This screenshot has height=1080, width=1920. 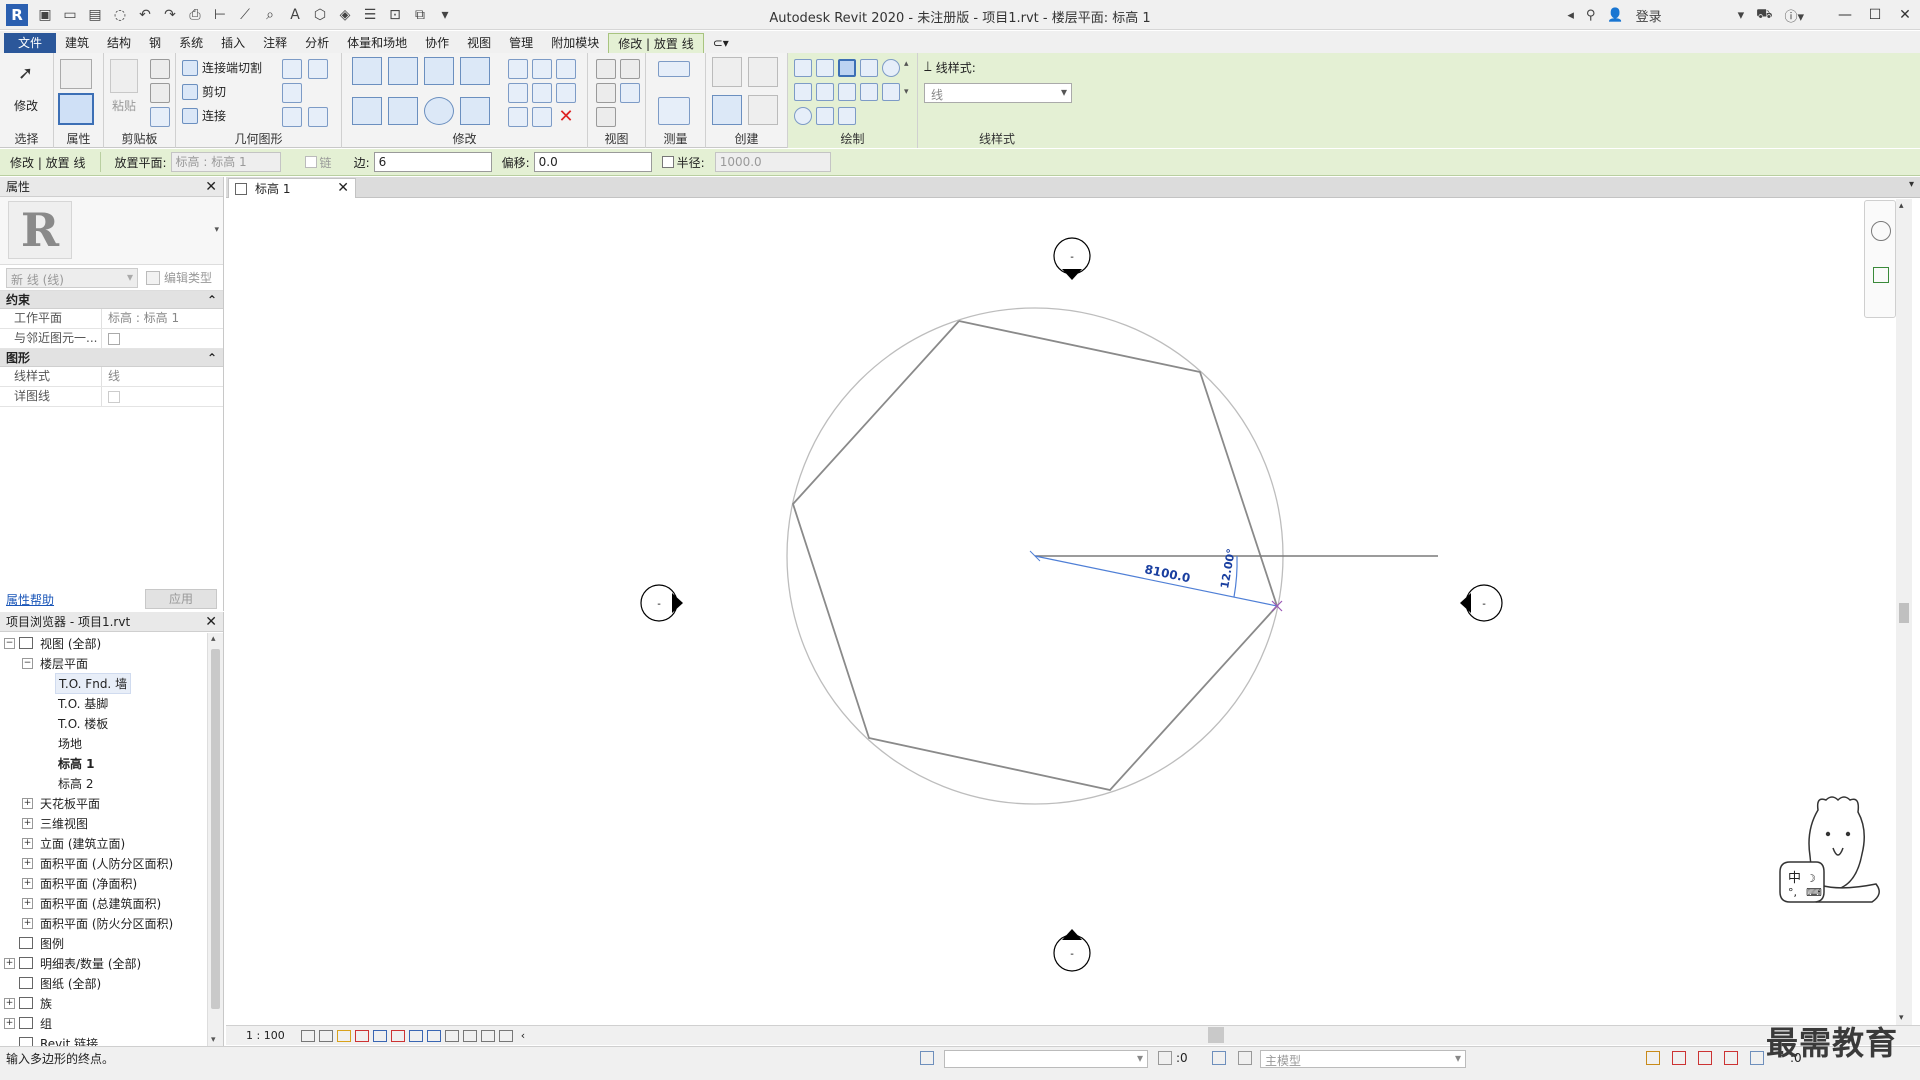 What do you see at coordinates (439, 71) in the screenshot?
I see `mirror-axis-icon` at bounding box center [439, 71].